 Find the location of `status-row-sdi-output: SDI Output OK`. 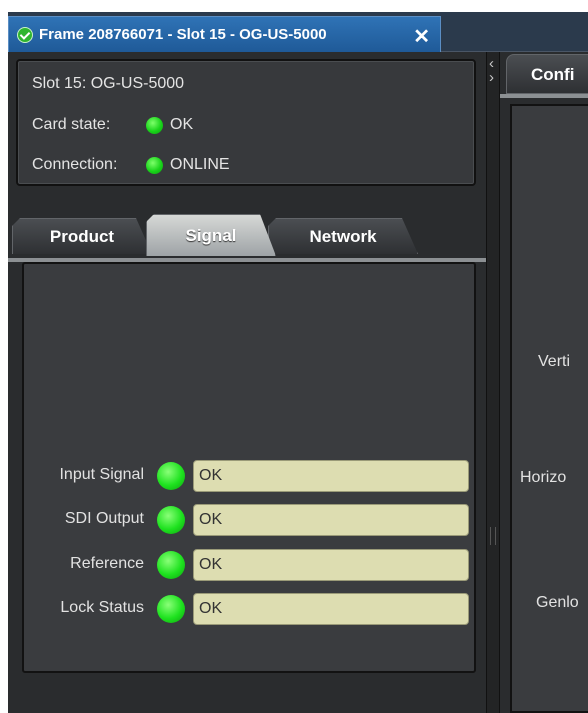

status-row-sdi-output: SDI Output OK is located at coordinates (251, 520).